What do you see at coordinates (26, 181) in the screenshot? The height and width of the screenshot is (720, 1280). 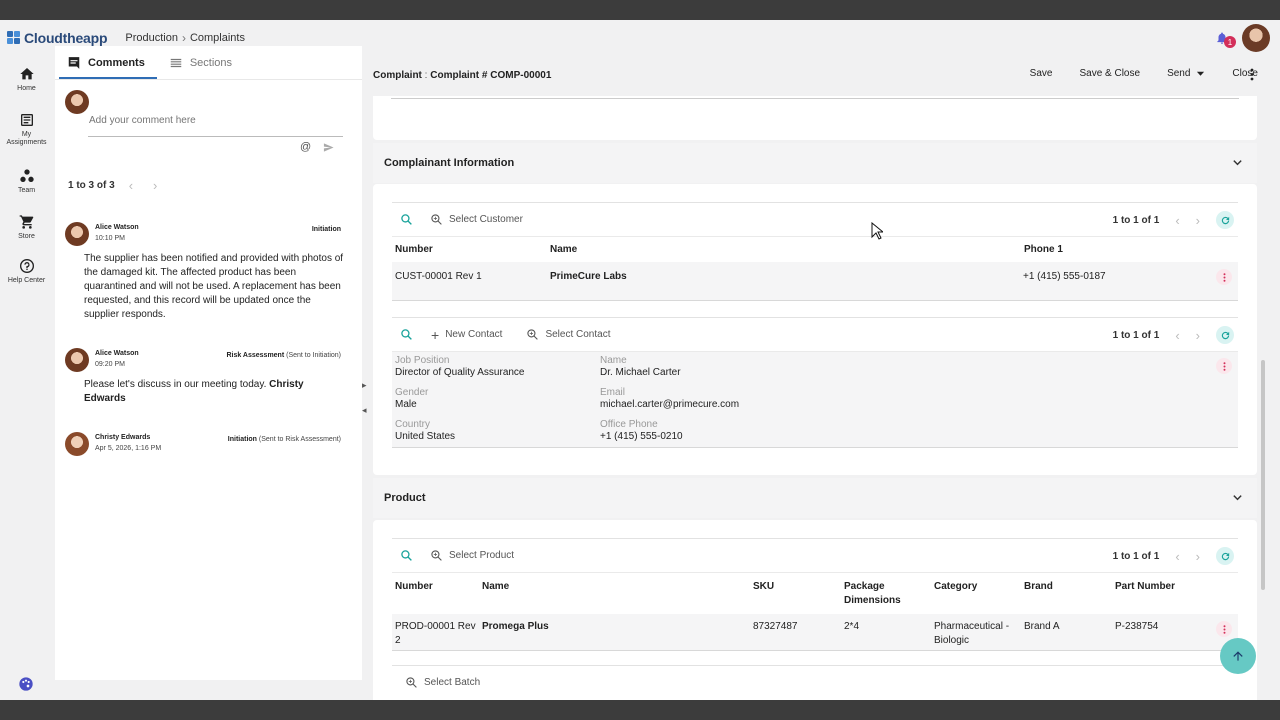 I see `nav-team: Team` at bounding box center [26, 181].